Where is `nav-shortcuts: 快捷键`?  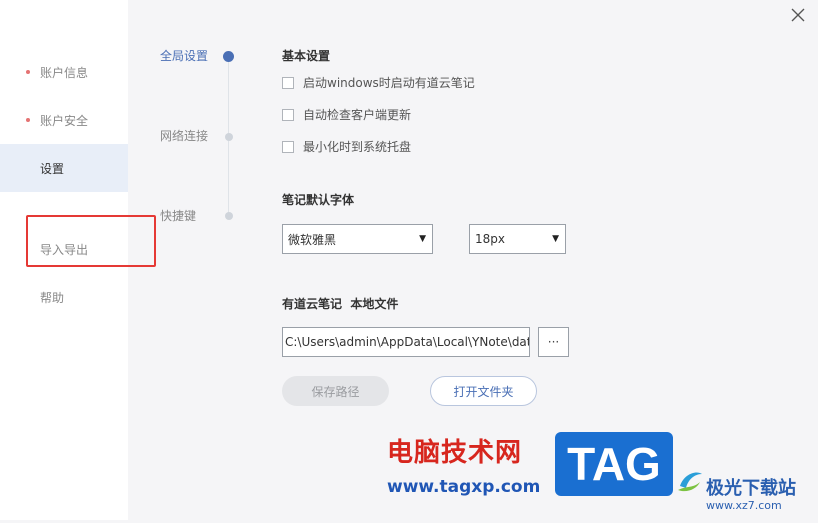 nav-shortcuts: 快捷键 is located at coordinates (178, 215).